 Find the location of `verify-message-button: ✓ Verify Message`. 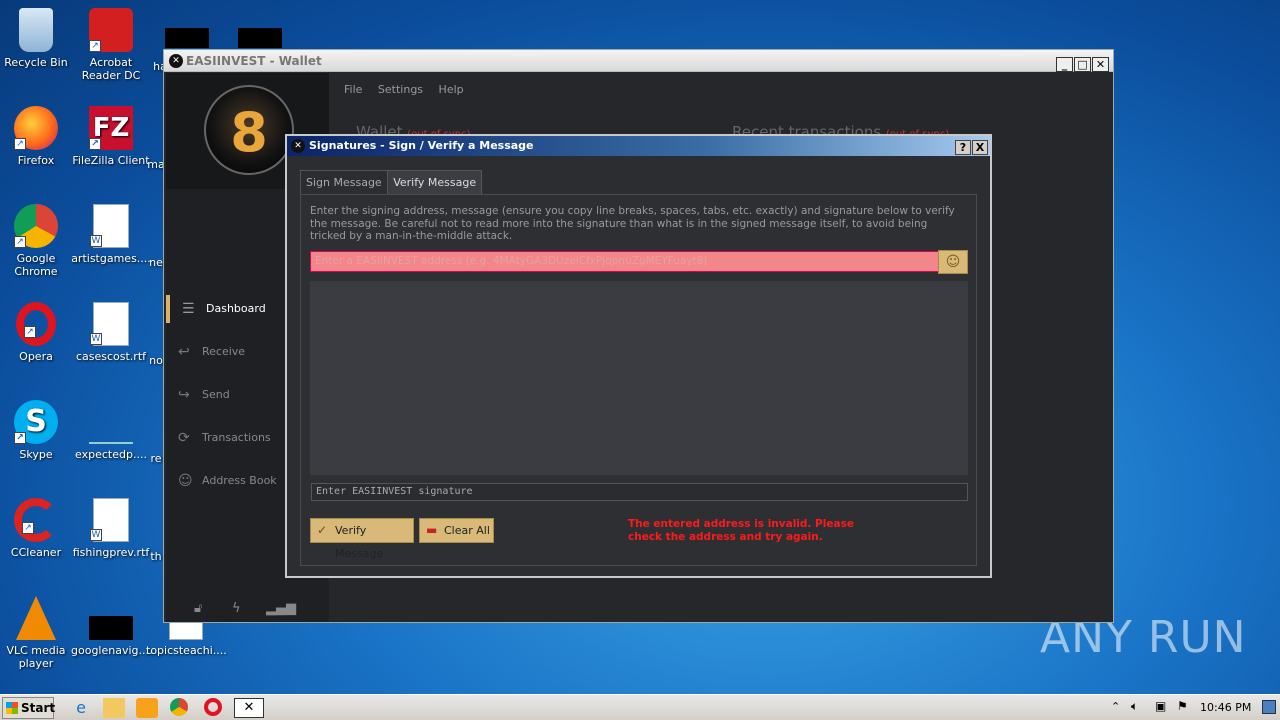

verify-message-button: ✓ Verify Message is located at coordinates (362, 539).